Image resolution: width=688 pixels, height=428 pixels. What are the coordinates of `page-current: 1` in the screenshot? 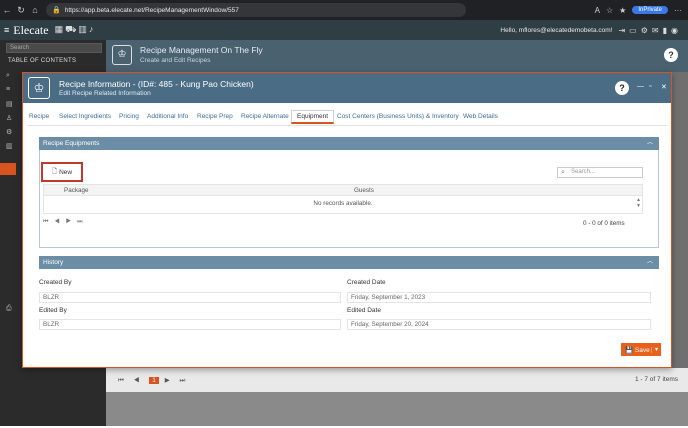 It's located at (154, 380).